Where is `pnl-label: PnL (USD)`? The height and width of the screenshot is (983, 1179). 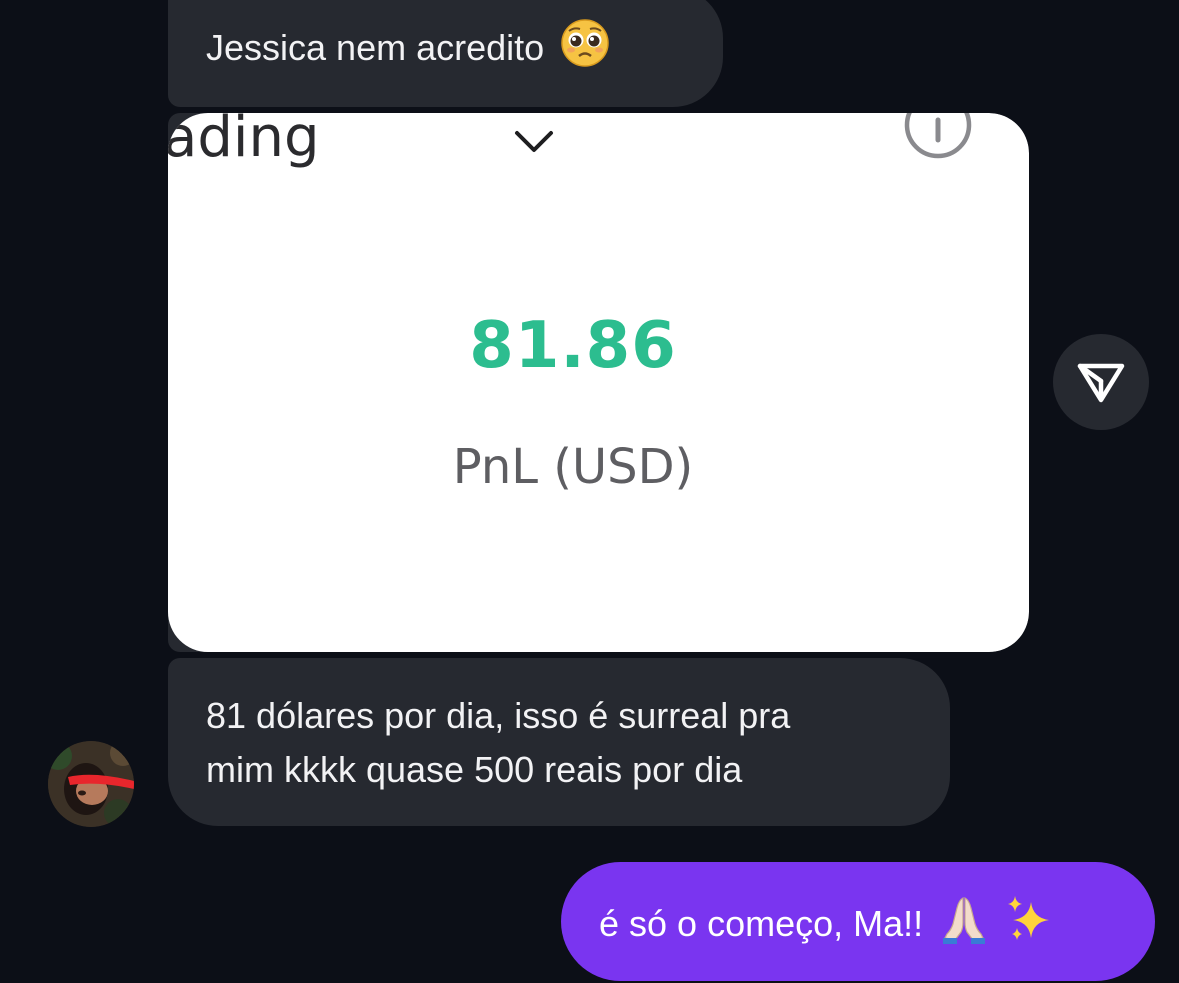 pnl-label: PnL (USD) is located at coordinates (573, 467).